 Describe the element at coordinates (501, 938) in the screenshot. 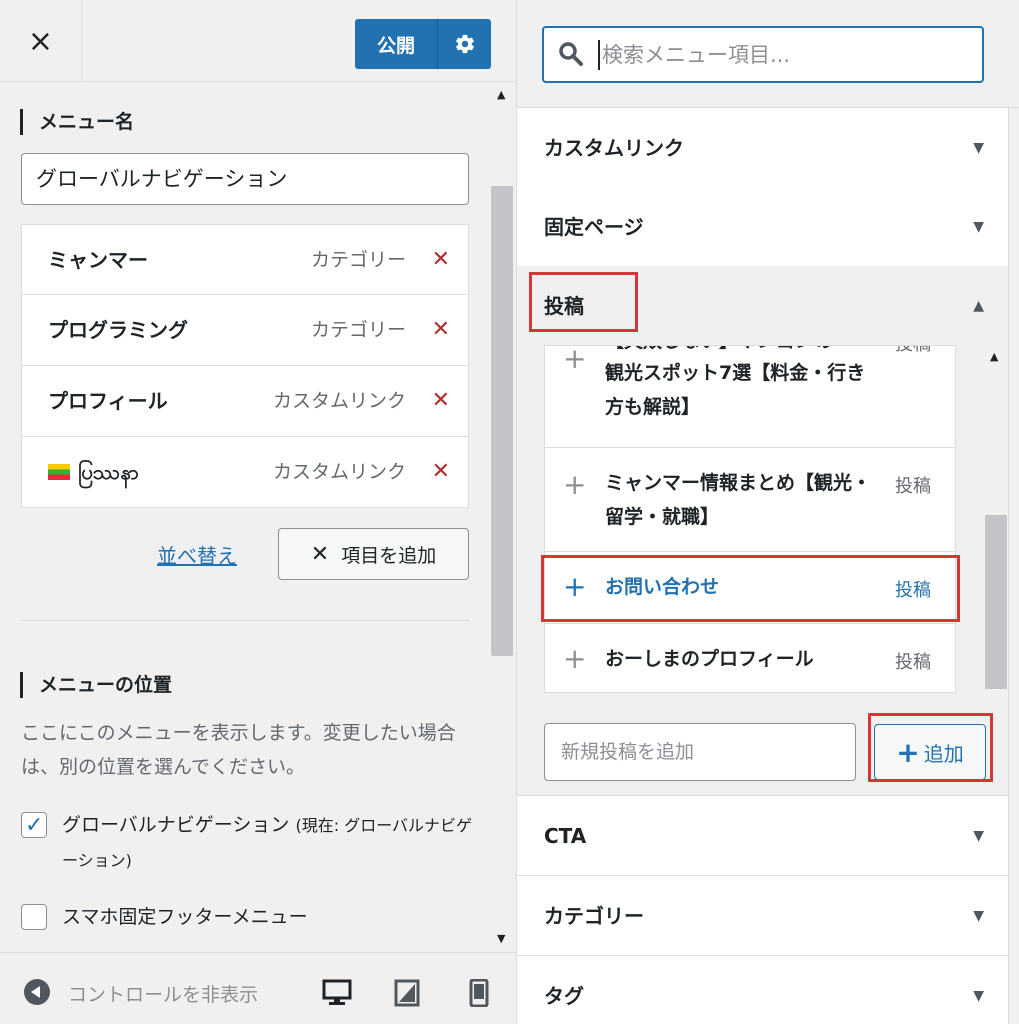

I see `scroll-down-icon: ▼` at that location.